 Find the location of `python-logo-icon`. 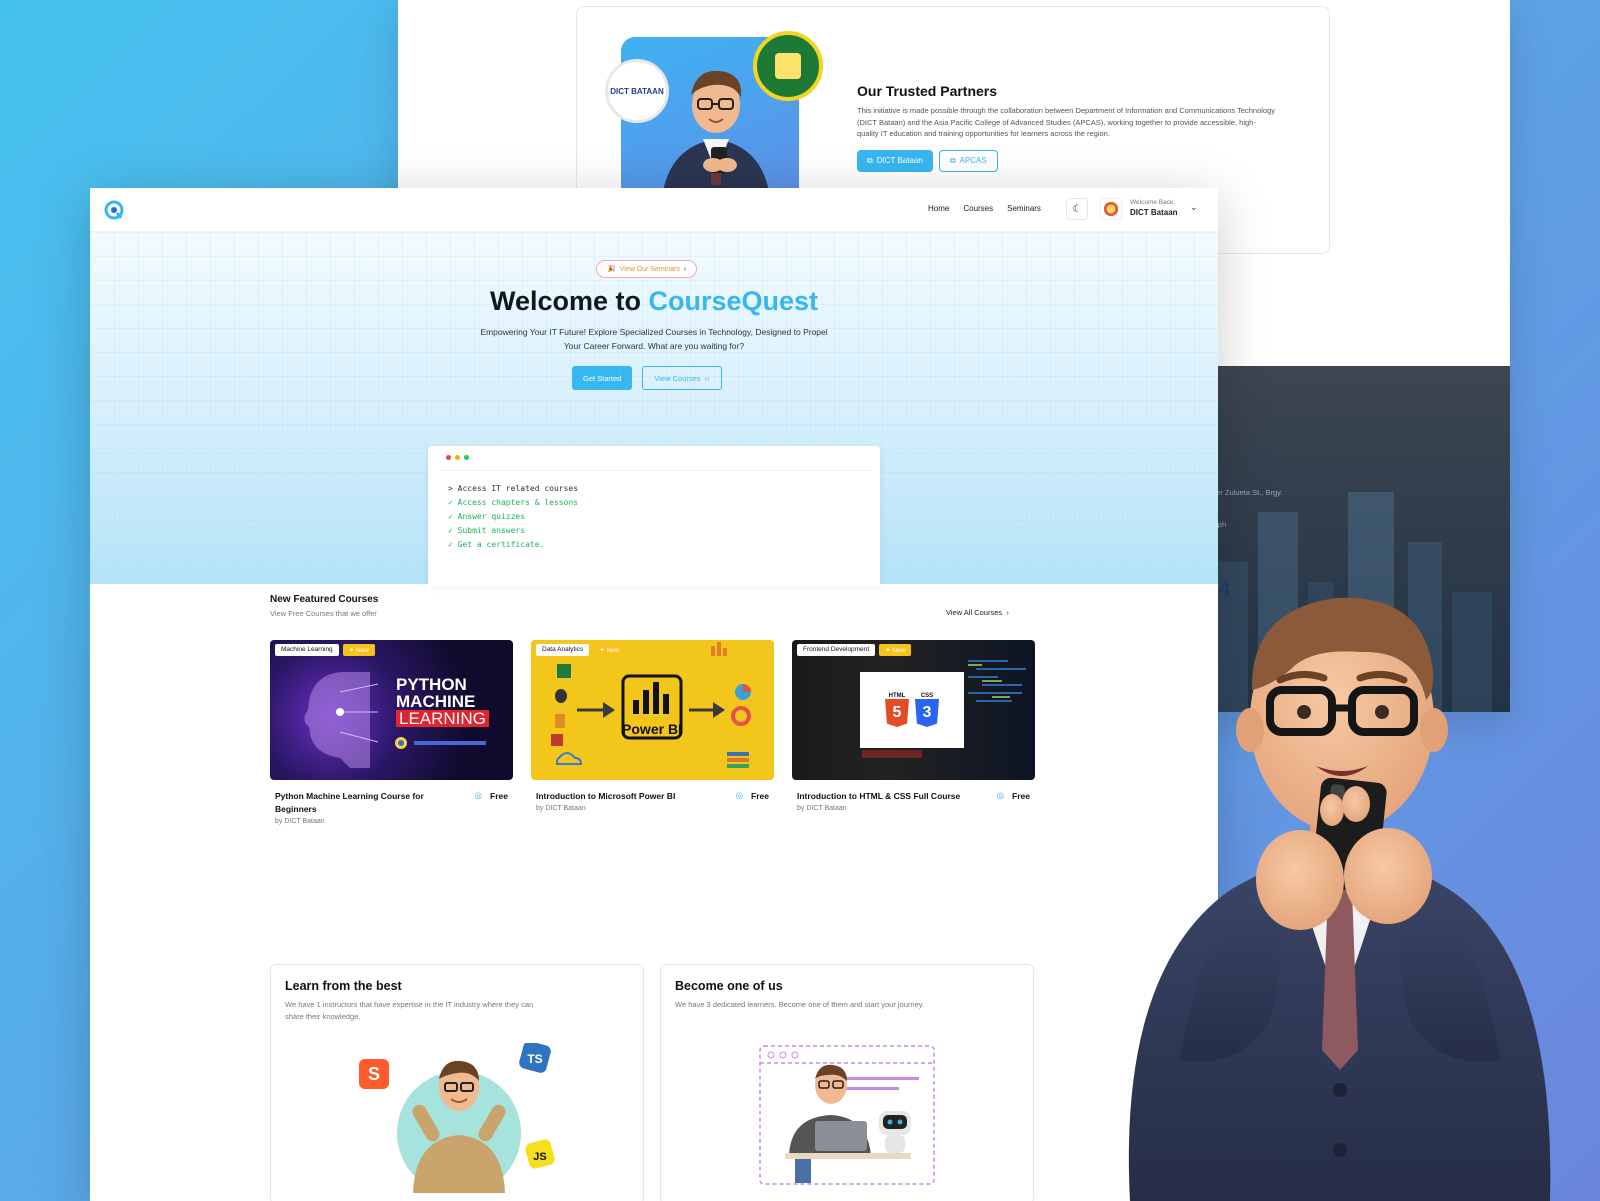

python-logo-icon is located at coordinates (440, 743).